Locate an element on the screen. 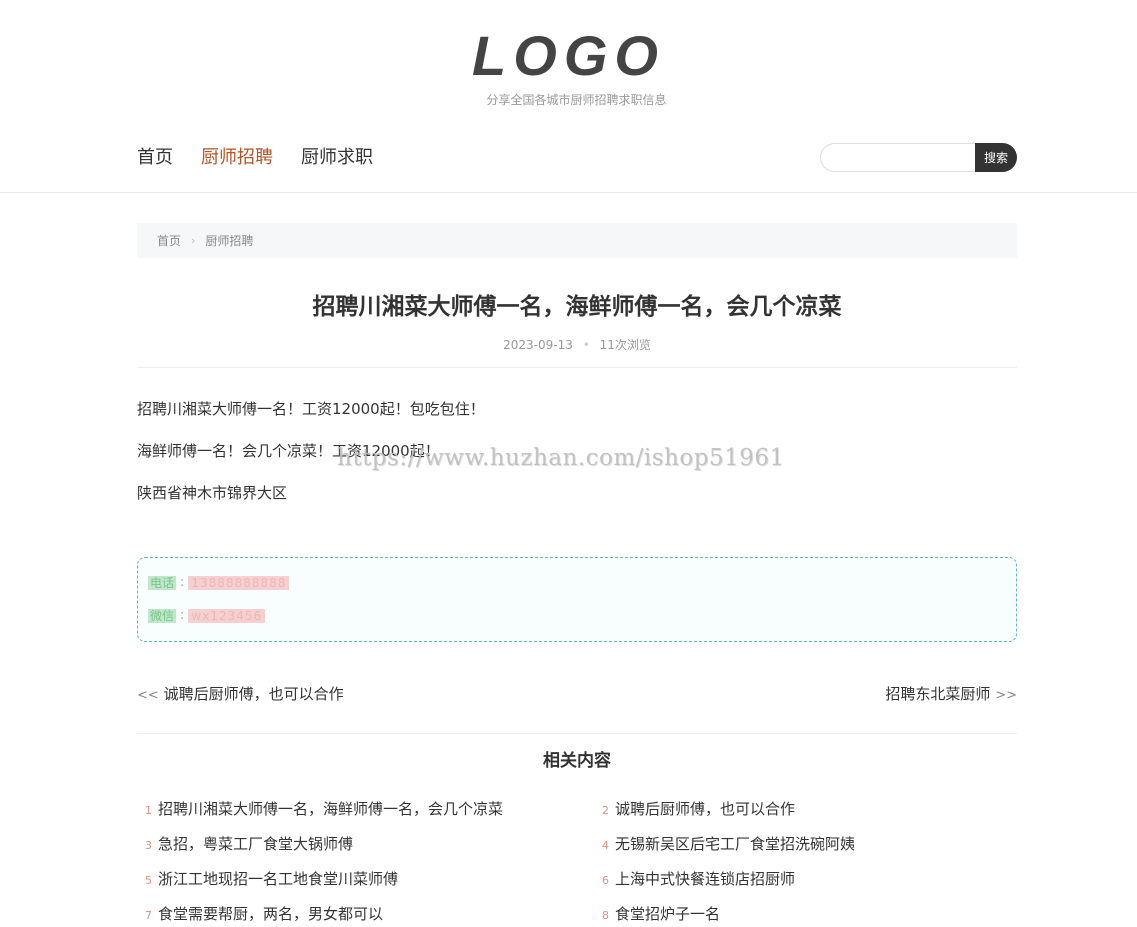 The width and height of the screenshot is (1137, 927). related-item-number: 4 is located at coordinates (605, 845).